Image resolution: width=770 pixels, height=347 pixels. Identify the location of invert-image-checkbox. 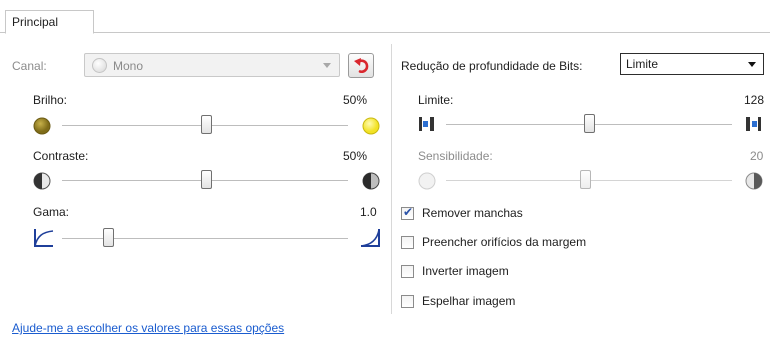
(407, 271).